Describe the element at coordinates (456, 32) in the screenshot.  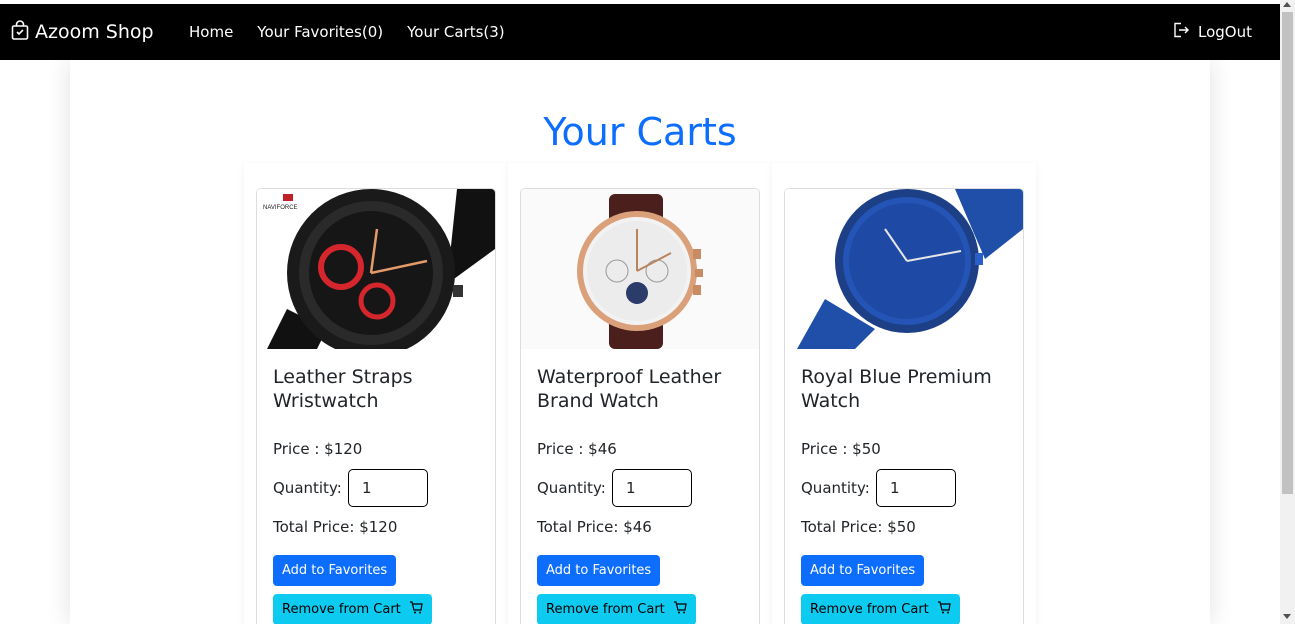
I see `nav-link-carts: Your Carts(3)` at that location.